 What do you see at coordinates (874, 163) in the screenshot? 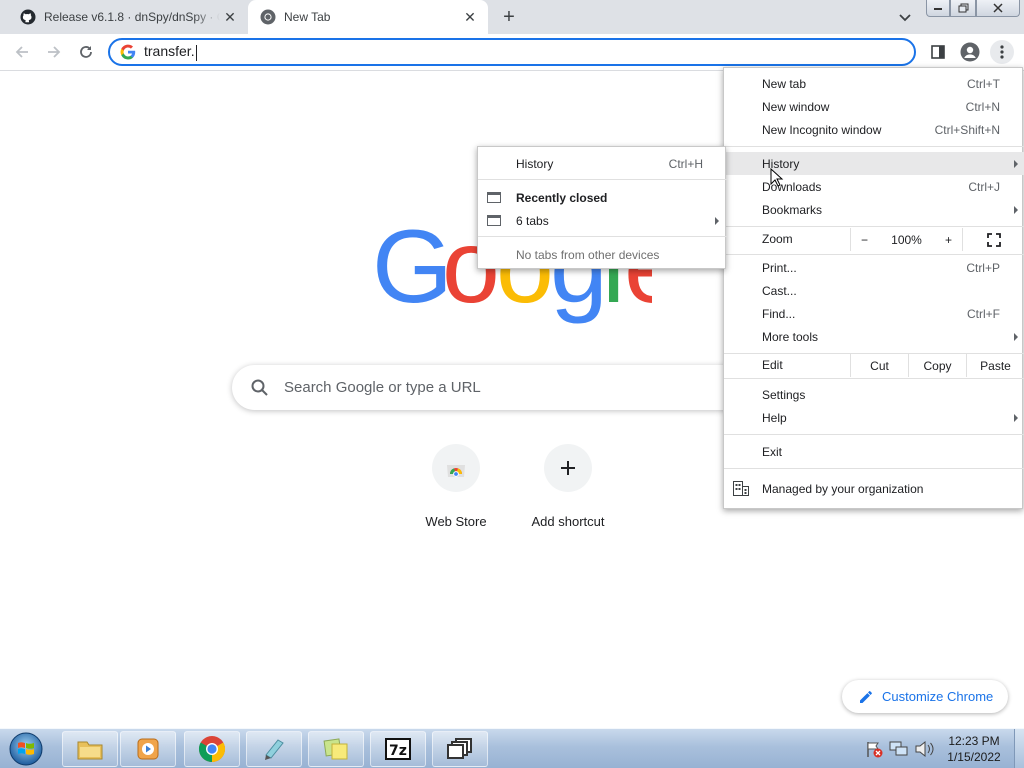
I see `menu-item-history: History` at bounding box center [874, 163].